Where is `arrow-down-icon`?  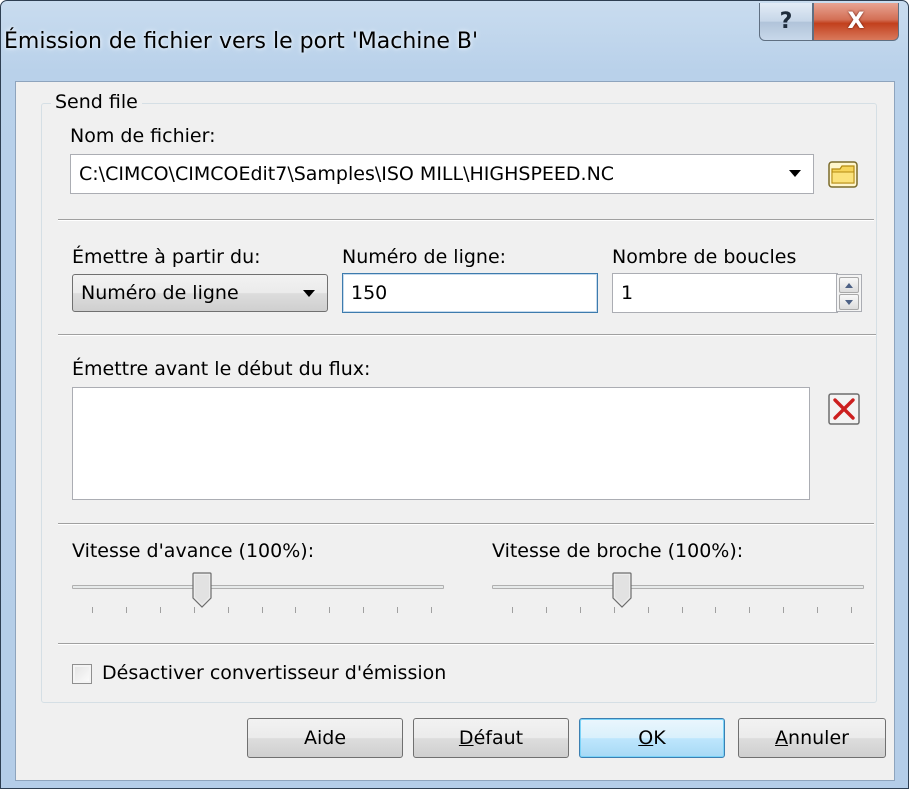
arrow-down-icon is located at coordinates (849, 302).